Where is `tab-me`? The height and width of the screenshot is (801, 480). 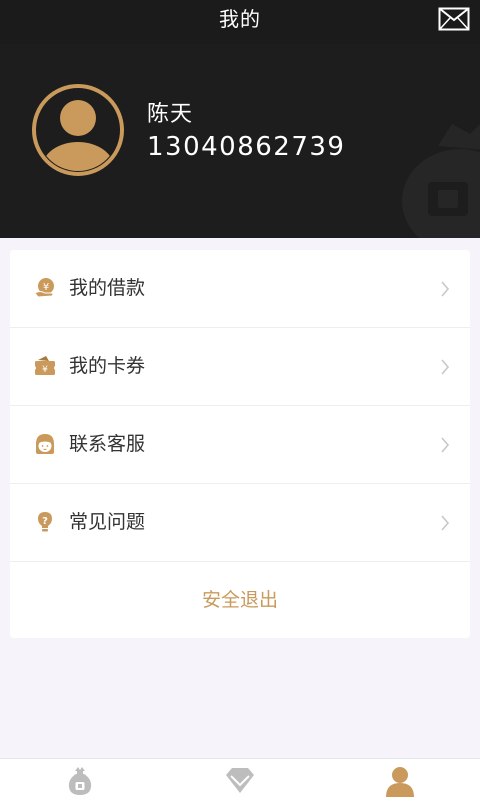 tab-me is located at coordinates (400, 780).